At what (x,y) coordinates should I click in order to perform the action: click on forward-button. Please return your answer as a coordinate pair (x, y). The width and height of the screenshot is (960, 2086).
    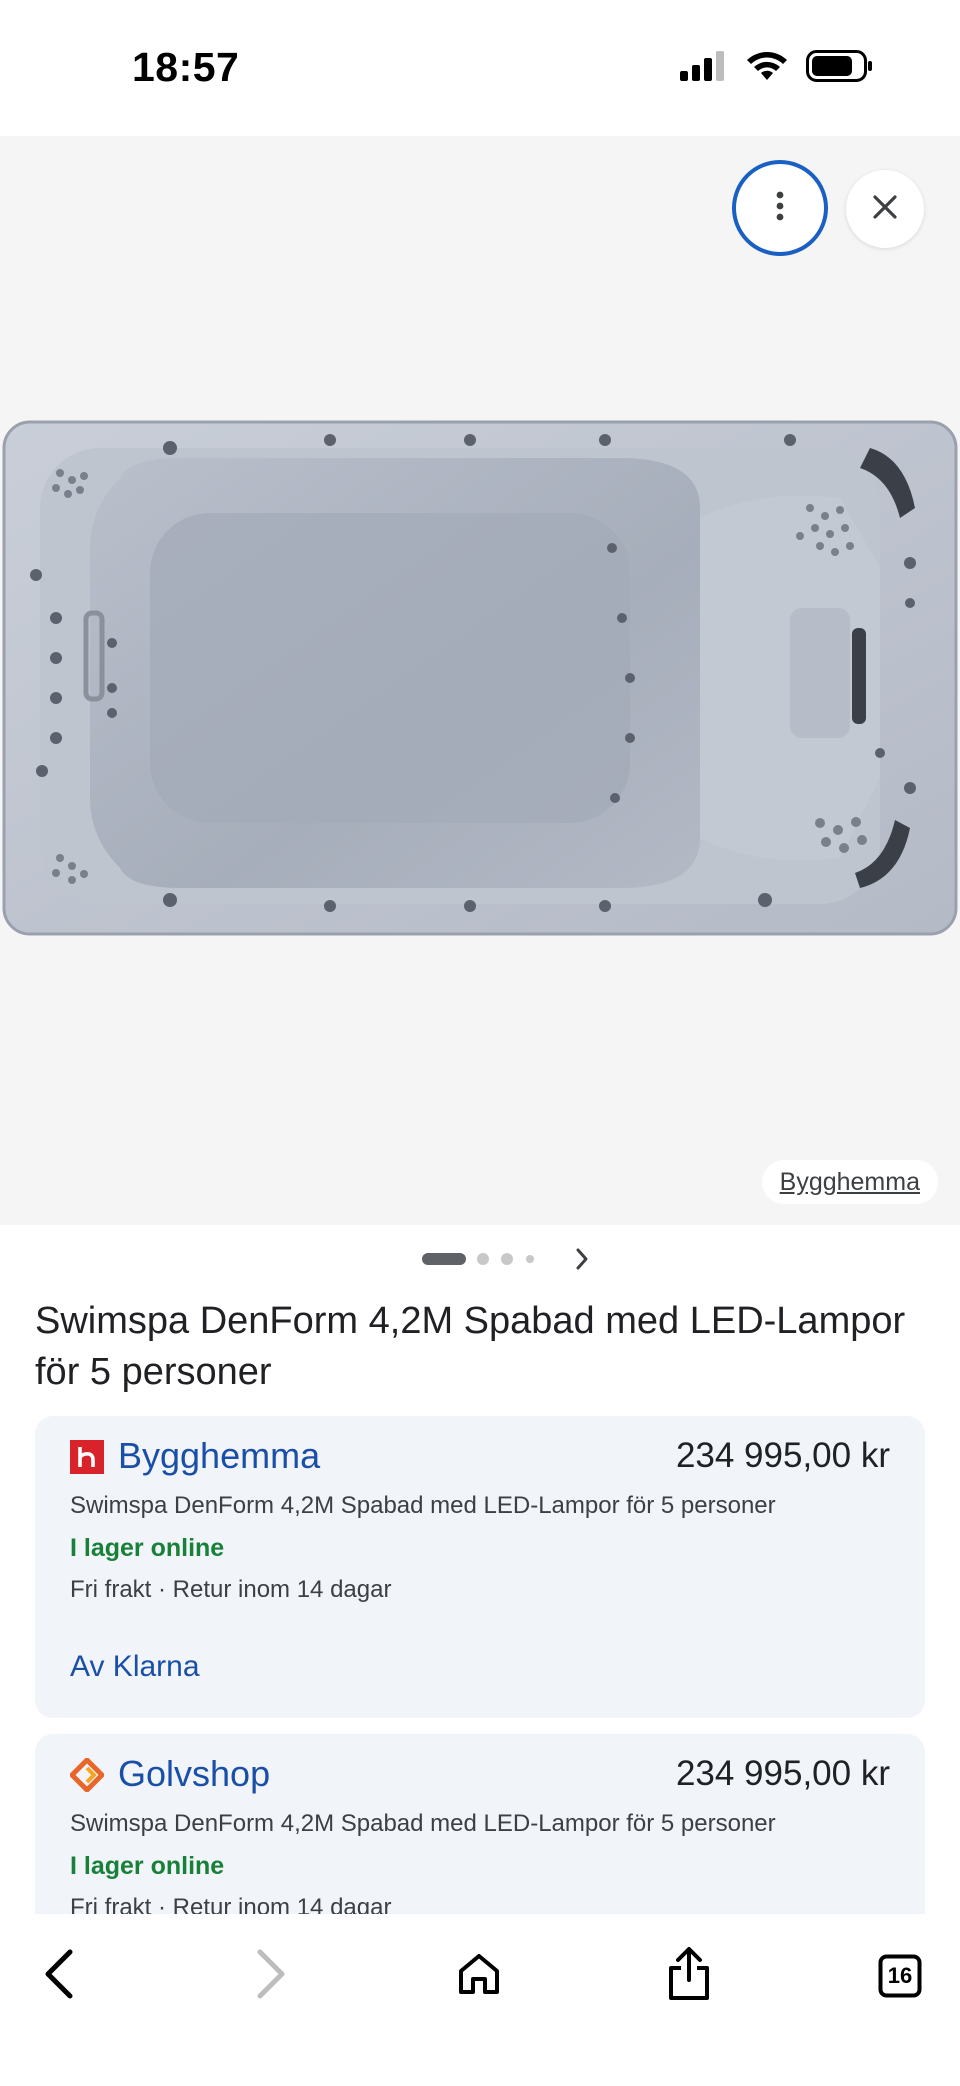
    Looking at the image, I should click on (270, 1976).